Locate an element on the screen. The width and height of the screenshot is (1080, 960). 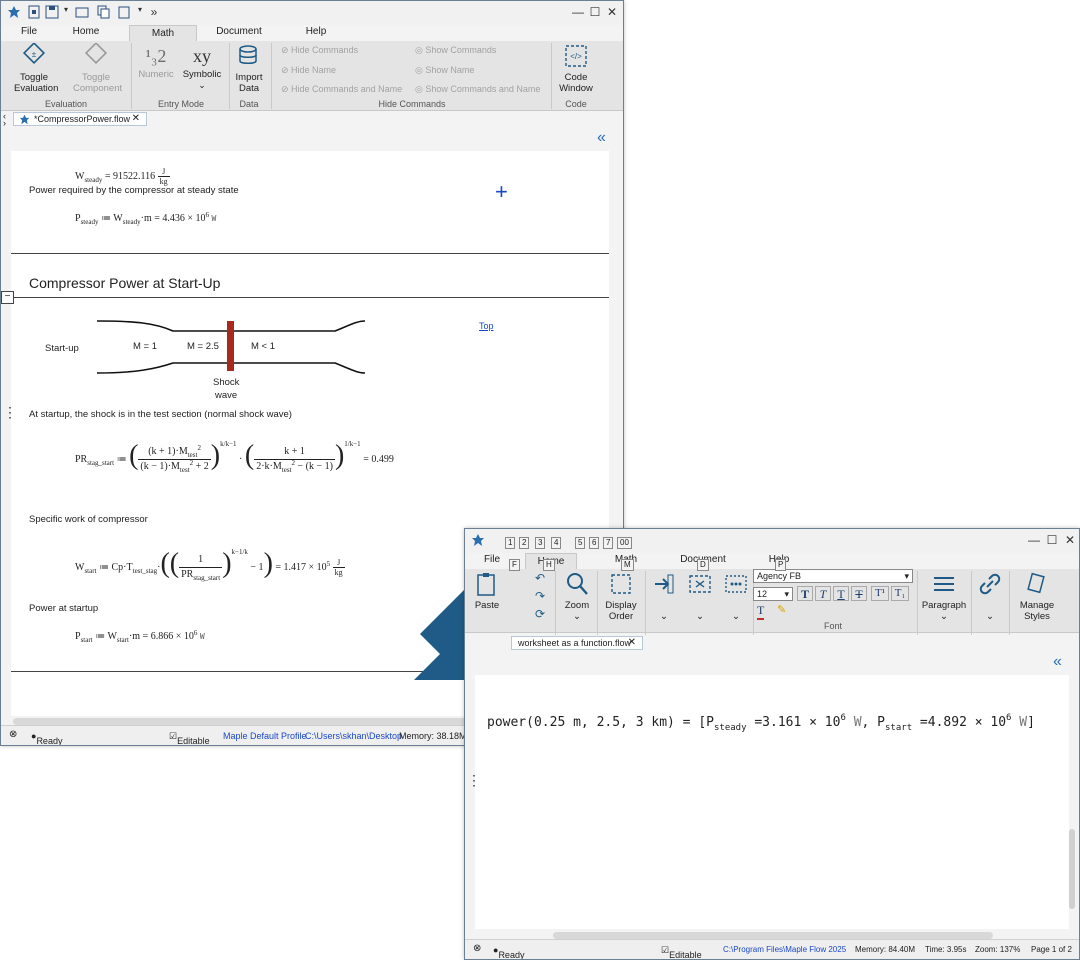
redo-icon: ↷ is located at coordinates (540, 596).